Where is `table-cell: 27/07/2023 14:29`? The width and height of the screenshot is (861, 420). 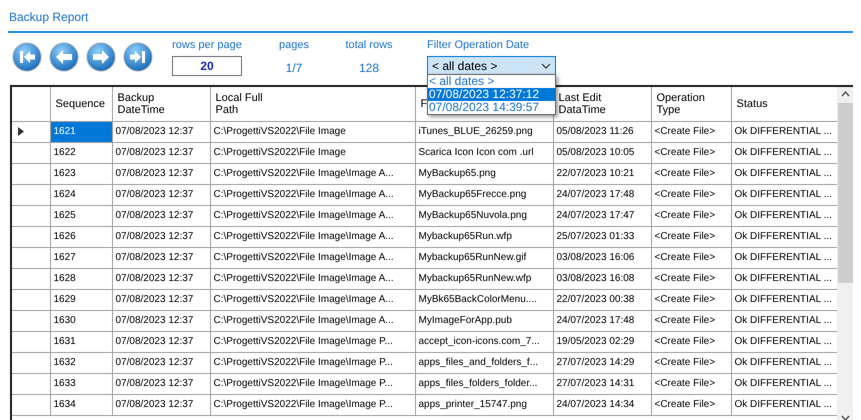
table-cell: 27/07/2023 14:29 is located at coordinates (602, 362).